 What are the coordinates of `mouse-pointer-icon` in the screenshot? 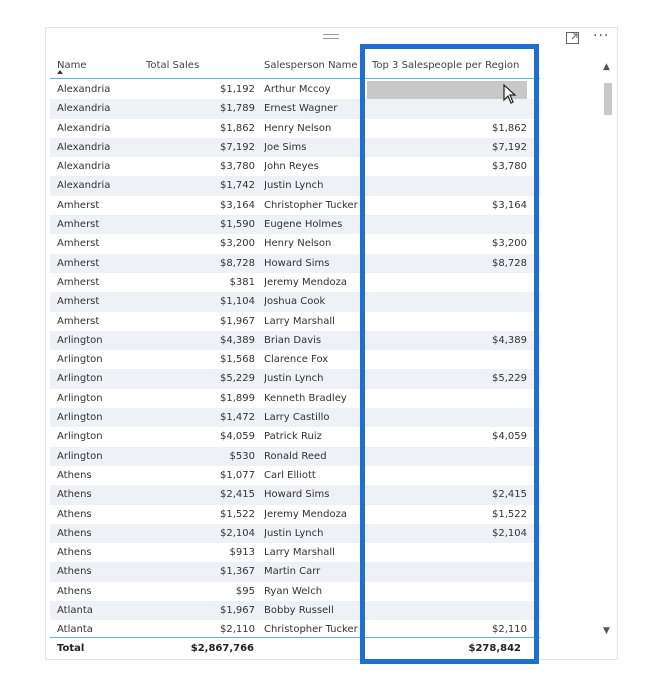 It's located at (510, 94).